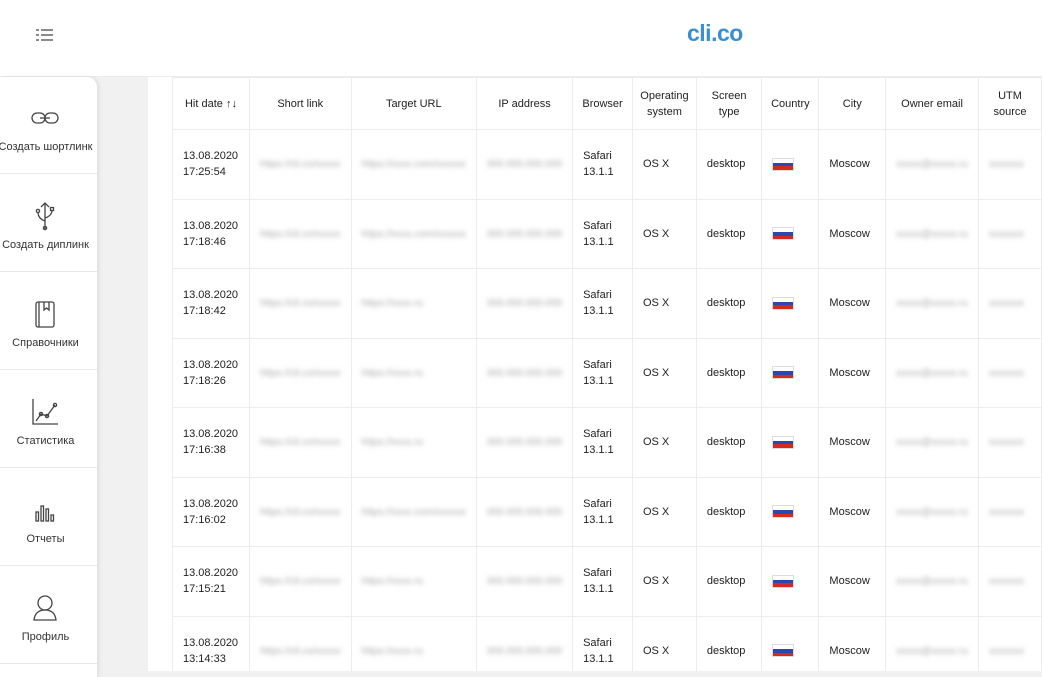 This screenshot has height=677, width=1042. What do you see at coordinates (45, 441) in the screenshot?
I see `sidebar-item-label: Статистика` at bounding box center [45, 441].